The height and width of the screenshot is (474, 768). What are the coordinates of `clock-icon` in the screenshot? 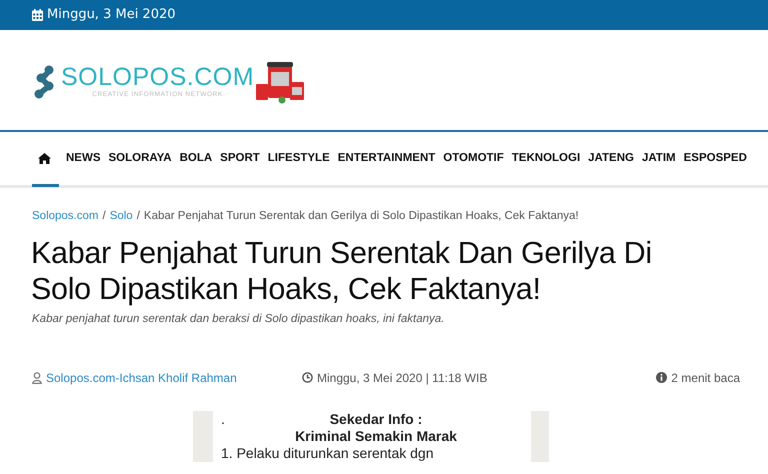 It's located at (307, 377).